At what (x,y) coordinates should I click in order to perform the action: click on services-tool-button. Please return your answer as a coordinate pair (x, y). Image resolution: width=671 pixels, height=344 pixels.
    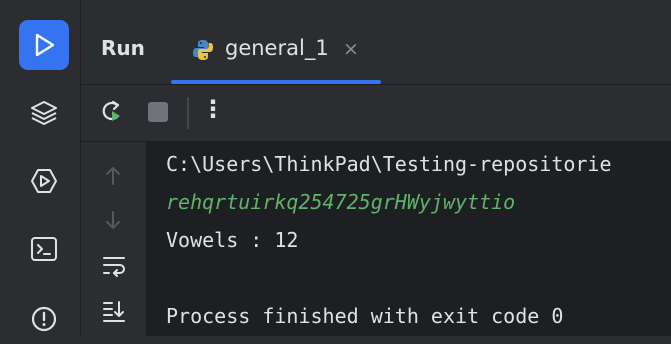
    Looking at the image, I should click on (44, 181).